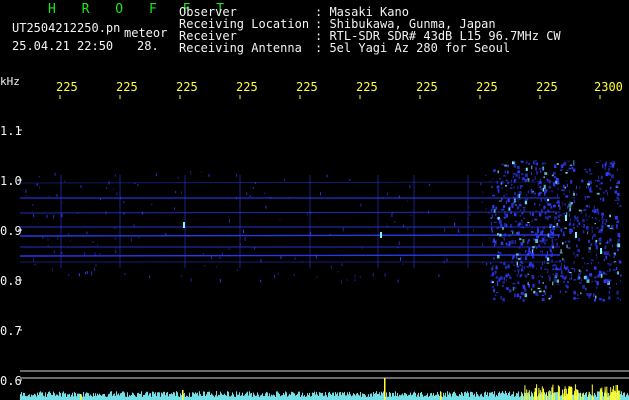 This screenshot has height=400, width=629. Describe the element at coordinates (184, 225) in the screenshot. I see `bright-ping` at that location.